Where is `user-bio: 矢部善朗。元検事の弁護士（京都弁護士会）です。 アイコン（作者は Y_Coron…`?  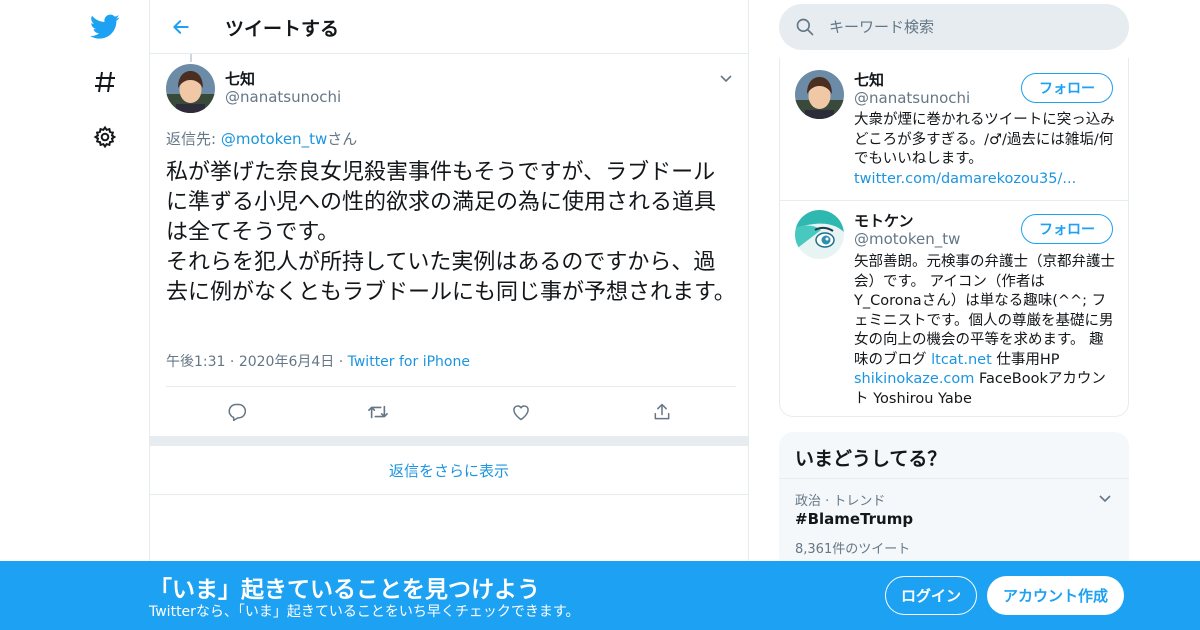
user-bio: 矢部善朗。元検事の弁護士（京都弁護士会）です。 アイコン（作者は Y_Coron… is located at coordinates (985, 331).